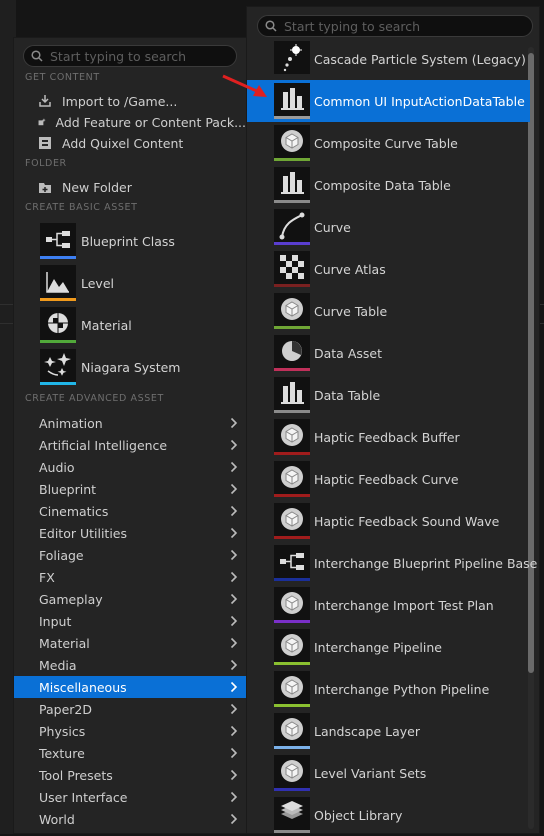  I want to click on section-create-basic: CREATE BASIC ASSET, so click(81, 207).